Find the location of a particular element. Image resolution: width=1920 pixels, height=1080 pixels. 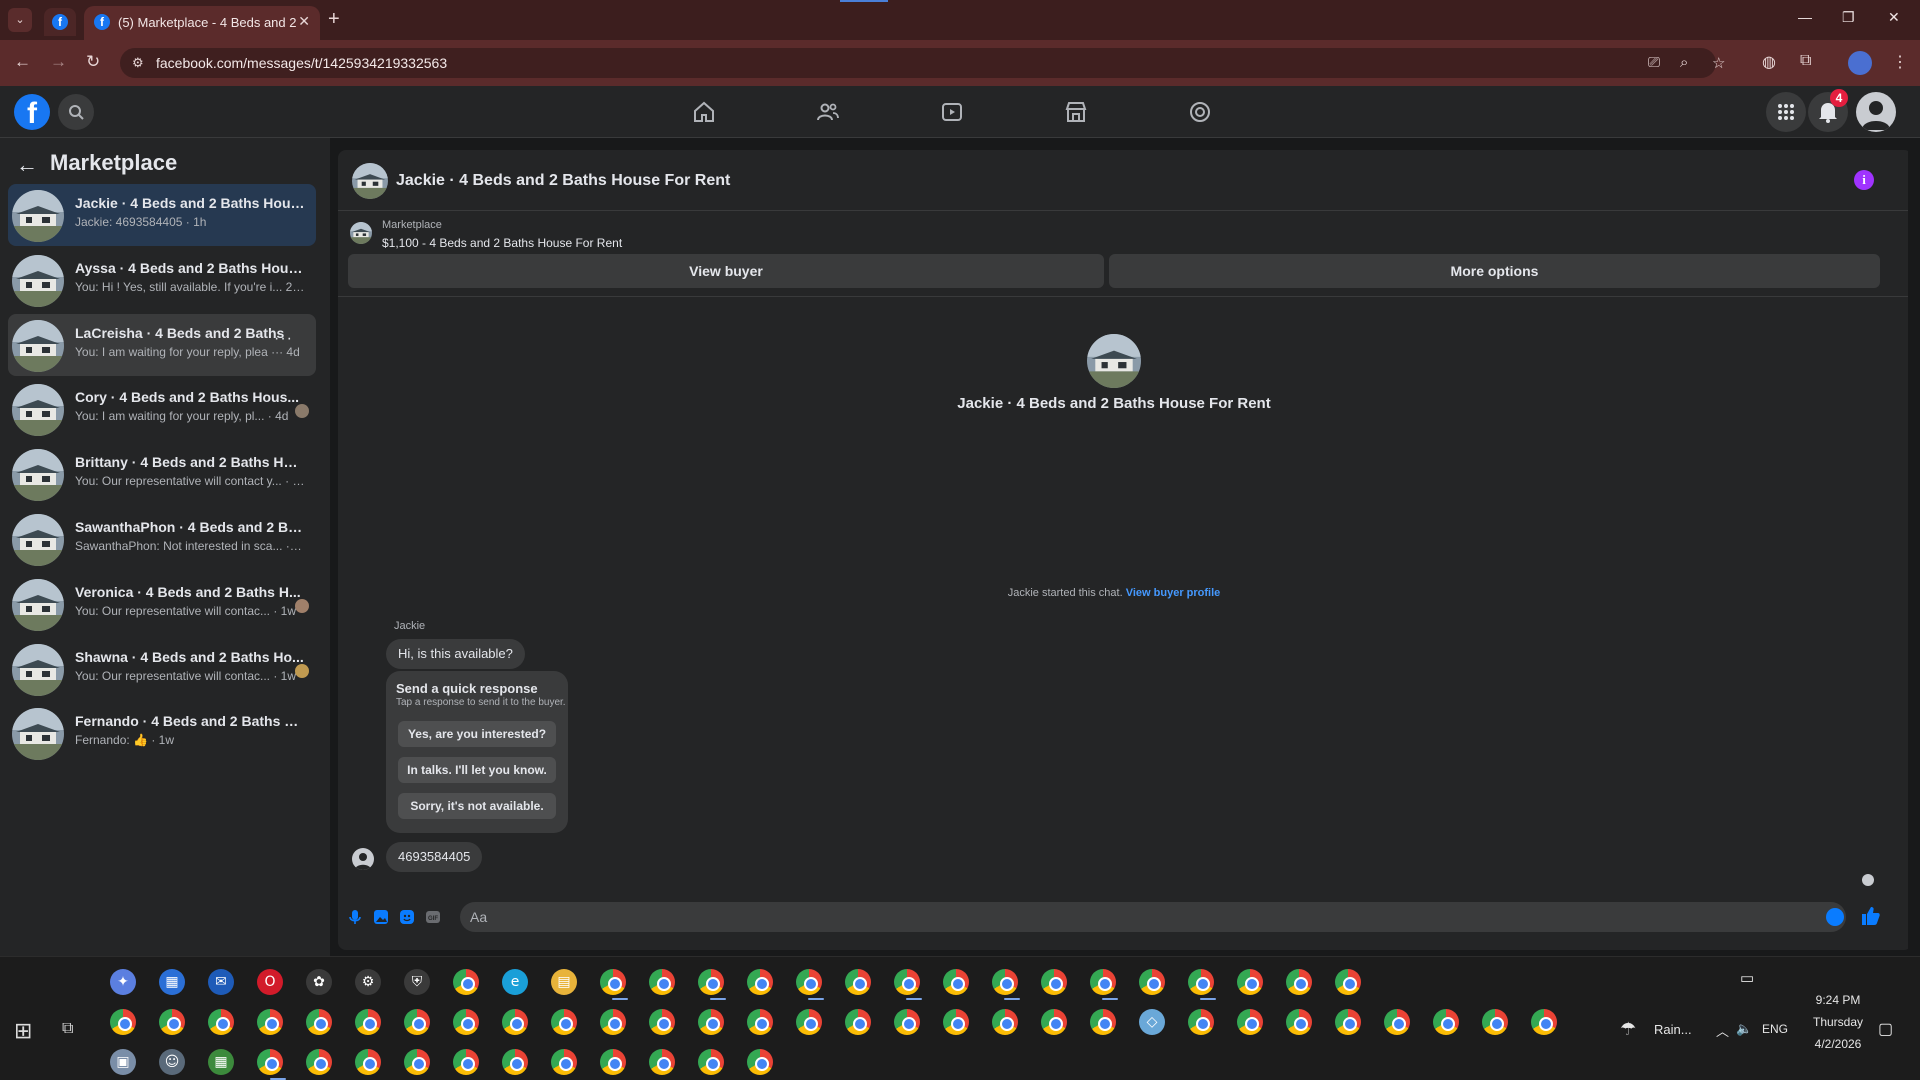

site-info-icon: ⚙ is located at coordinates (138, 63).